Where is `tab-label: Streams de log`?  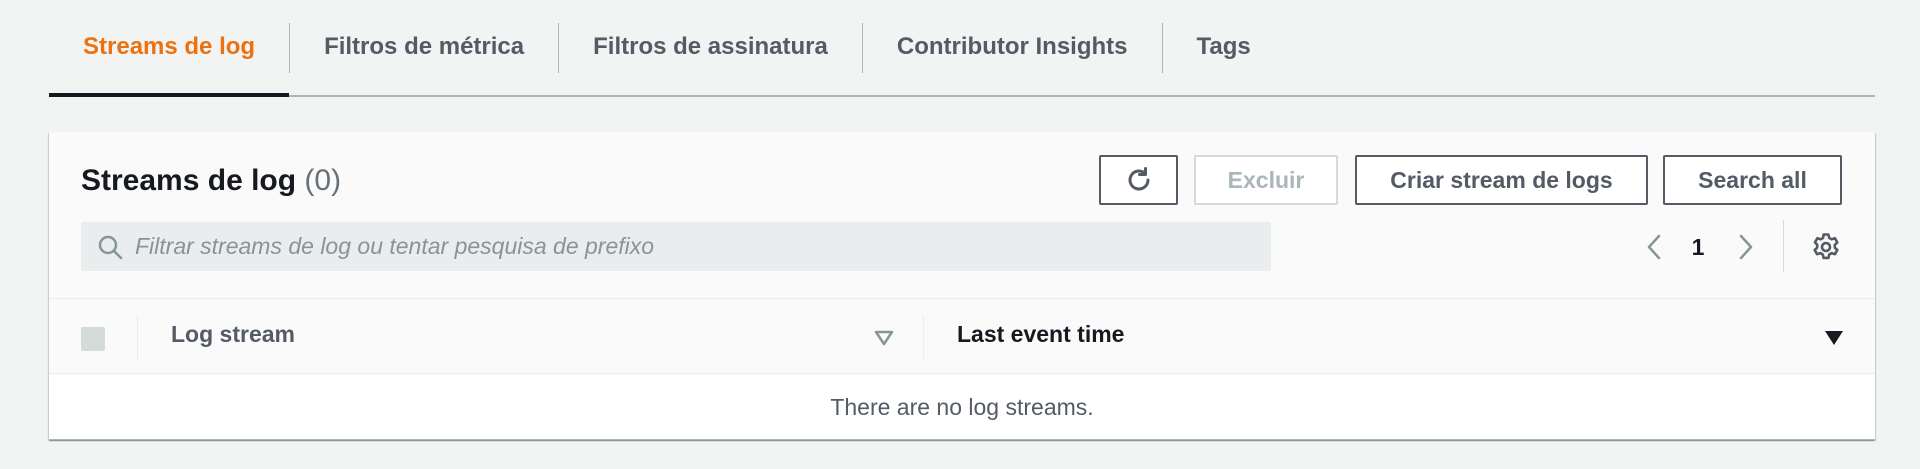 tab-label: Streams de log is located at coordinates (169, 46).